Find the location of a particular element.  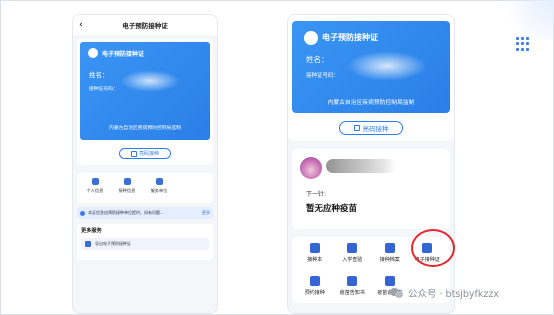

next-vaccine-value: 暂无应种疫苗 is located at coordinates (332, 209).